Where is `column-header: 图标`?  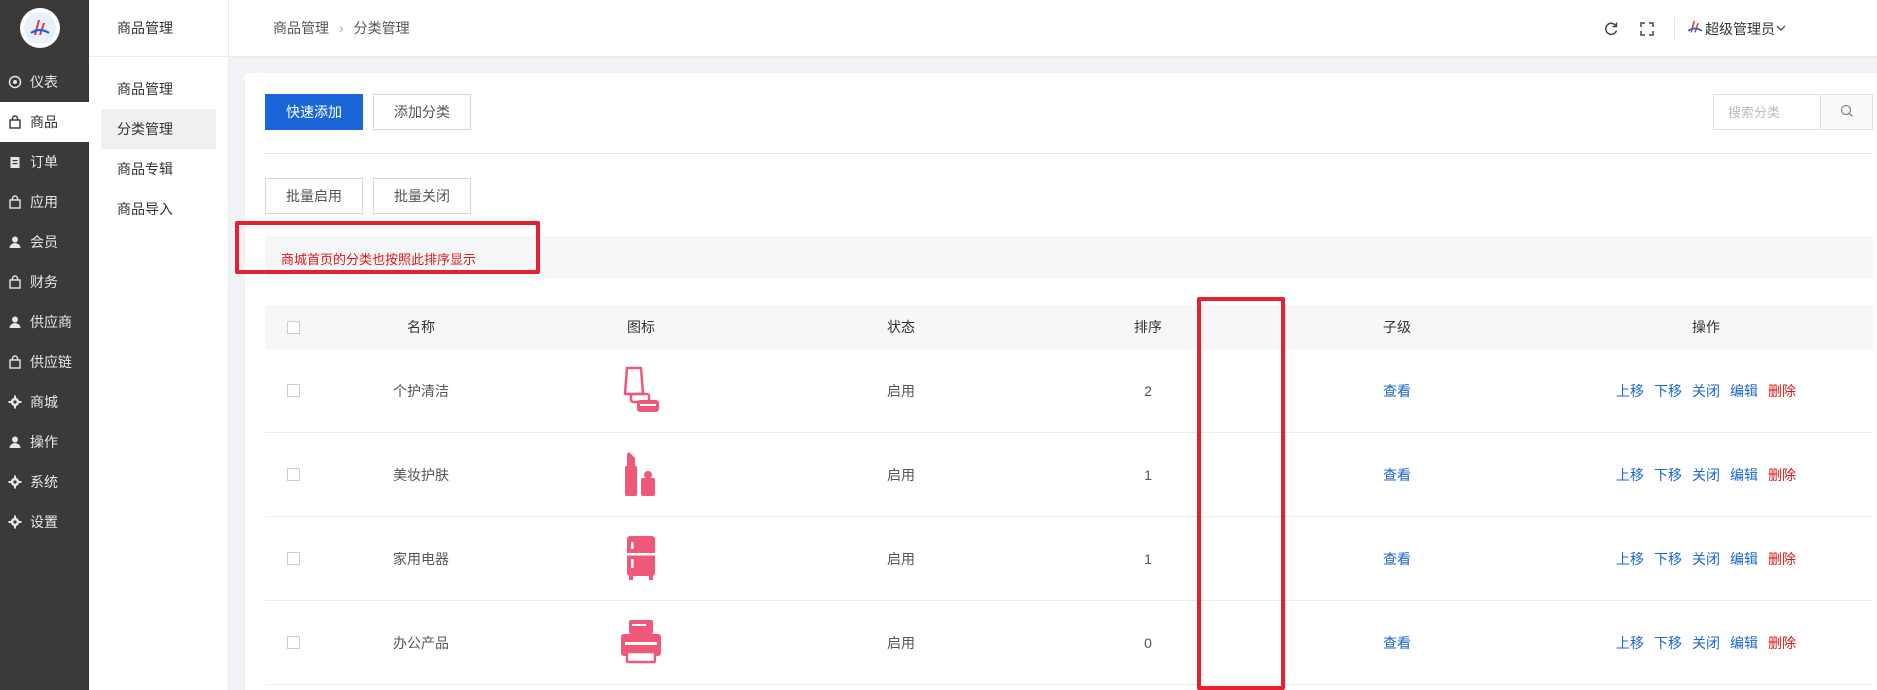 column-header: 图标 is located at coordinates (641, 327).